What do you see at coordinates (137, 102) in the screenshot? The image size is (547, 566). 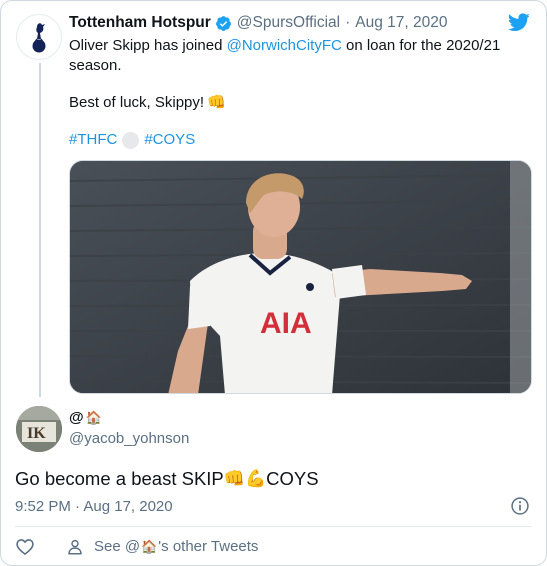 I see `good-luck-text: Best of luck, Skippy!` at bounding box center [137, 102].